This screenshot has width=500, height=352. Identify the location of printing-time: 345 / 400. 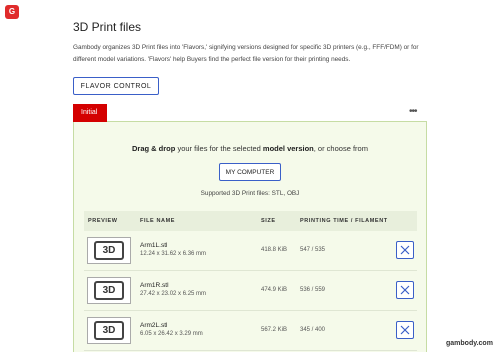
(313, 330).